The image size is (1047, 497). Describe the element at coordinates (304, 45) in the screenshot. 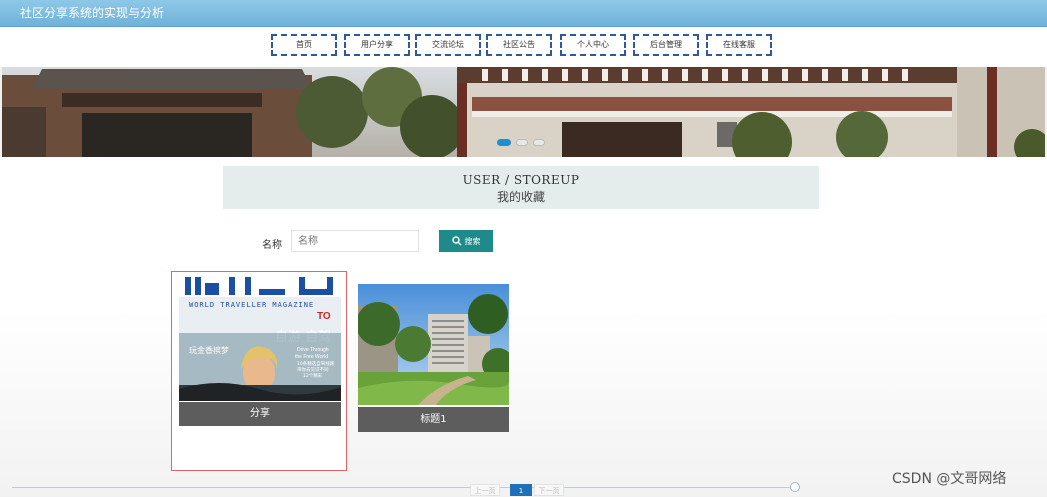

I see `nav-item-home: 首页` at that location.